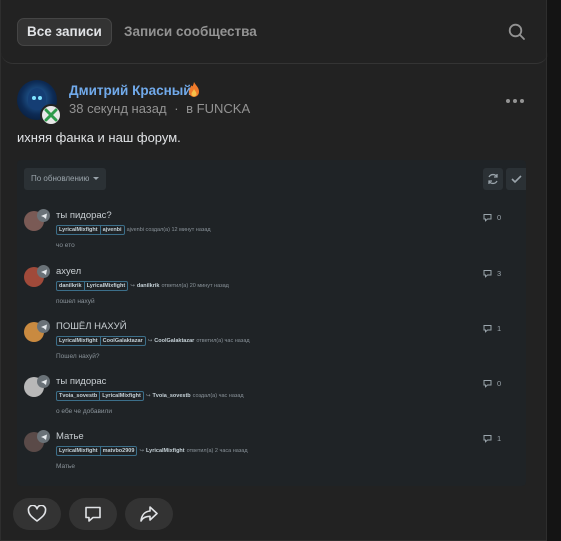  I want to click on sort-dropdown: По обновлению, so click(65, 179).